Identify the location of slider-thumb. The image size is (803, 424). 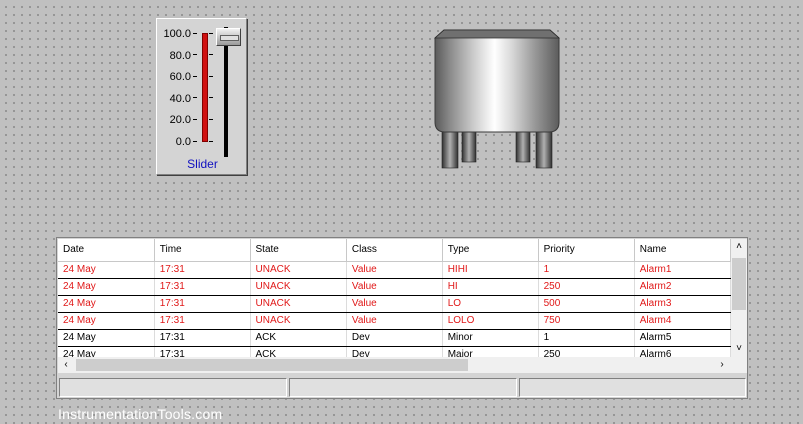
(228, 37).